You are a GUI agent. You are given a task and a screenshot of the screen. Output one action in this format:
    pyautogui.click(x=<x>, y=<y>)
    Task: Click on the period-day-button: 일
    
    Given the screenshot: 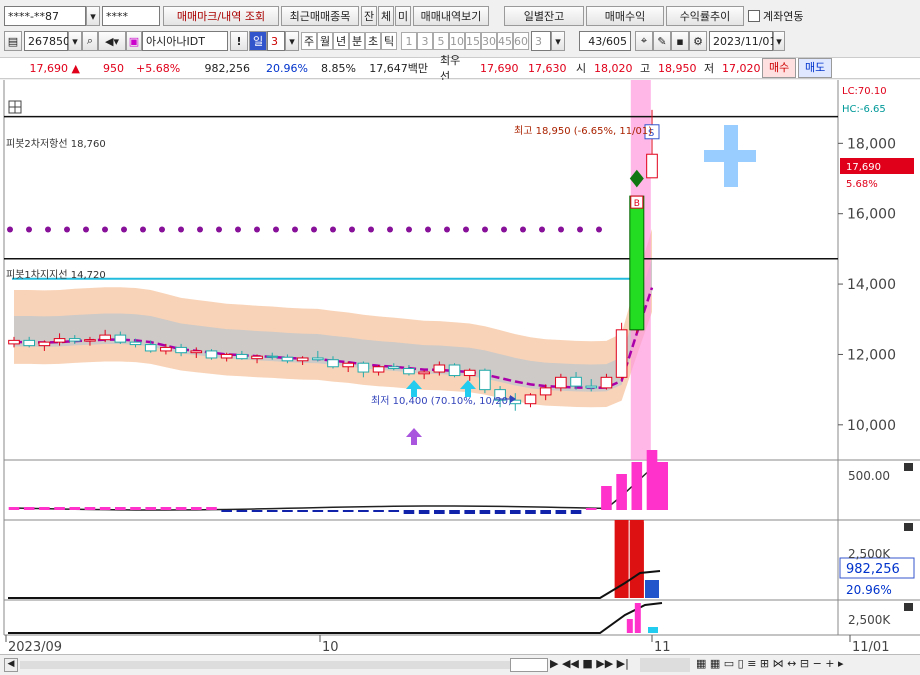 What is the action you would take?
    pyautogui.click(x=258, y=41)
    